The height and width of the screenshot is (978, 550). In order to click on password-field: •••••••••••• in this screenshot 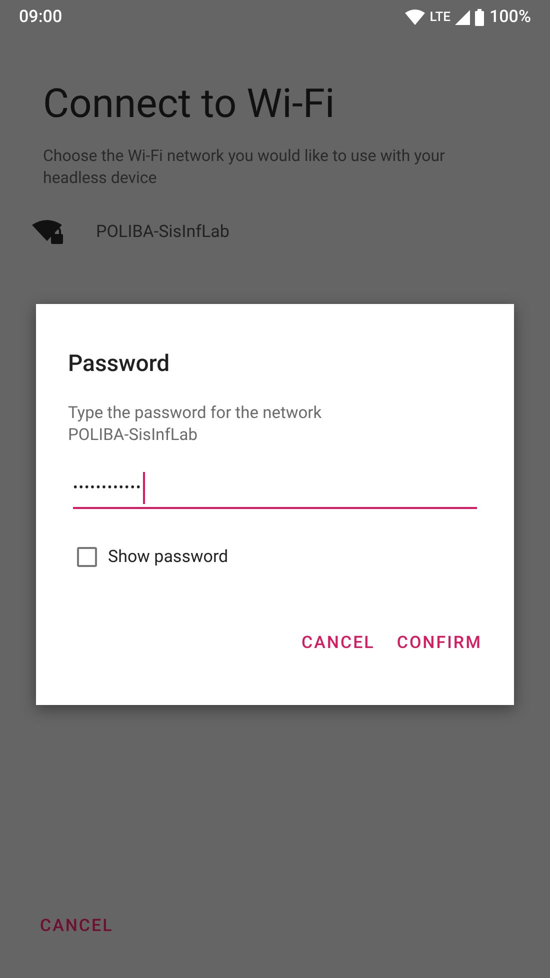, I will do `click(275, 489)`.